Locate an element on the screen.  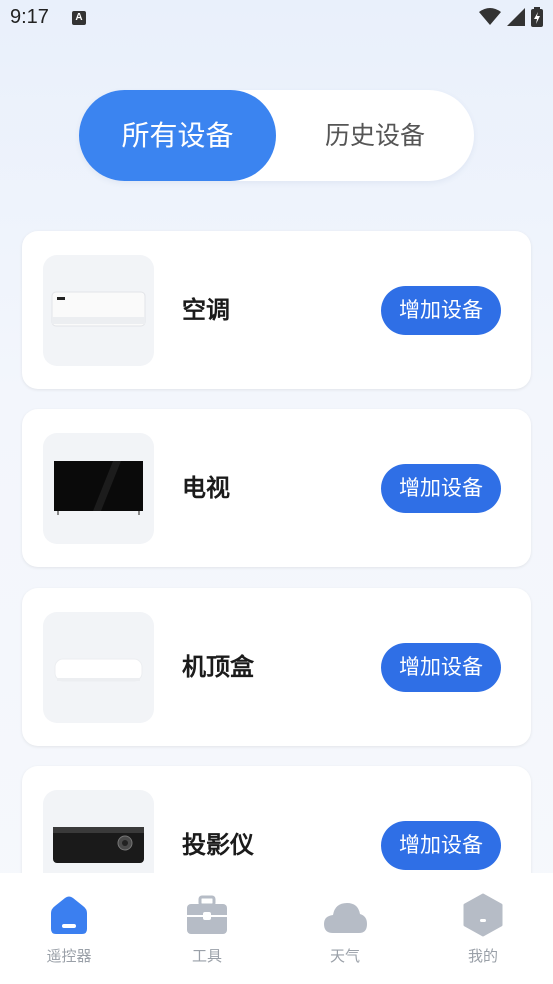
nav-mine: 我的 is located at coordinates (483, 929).